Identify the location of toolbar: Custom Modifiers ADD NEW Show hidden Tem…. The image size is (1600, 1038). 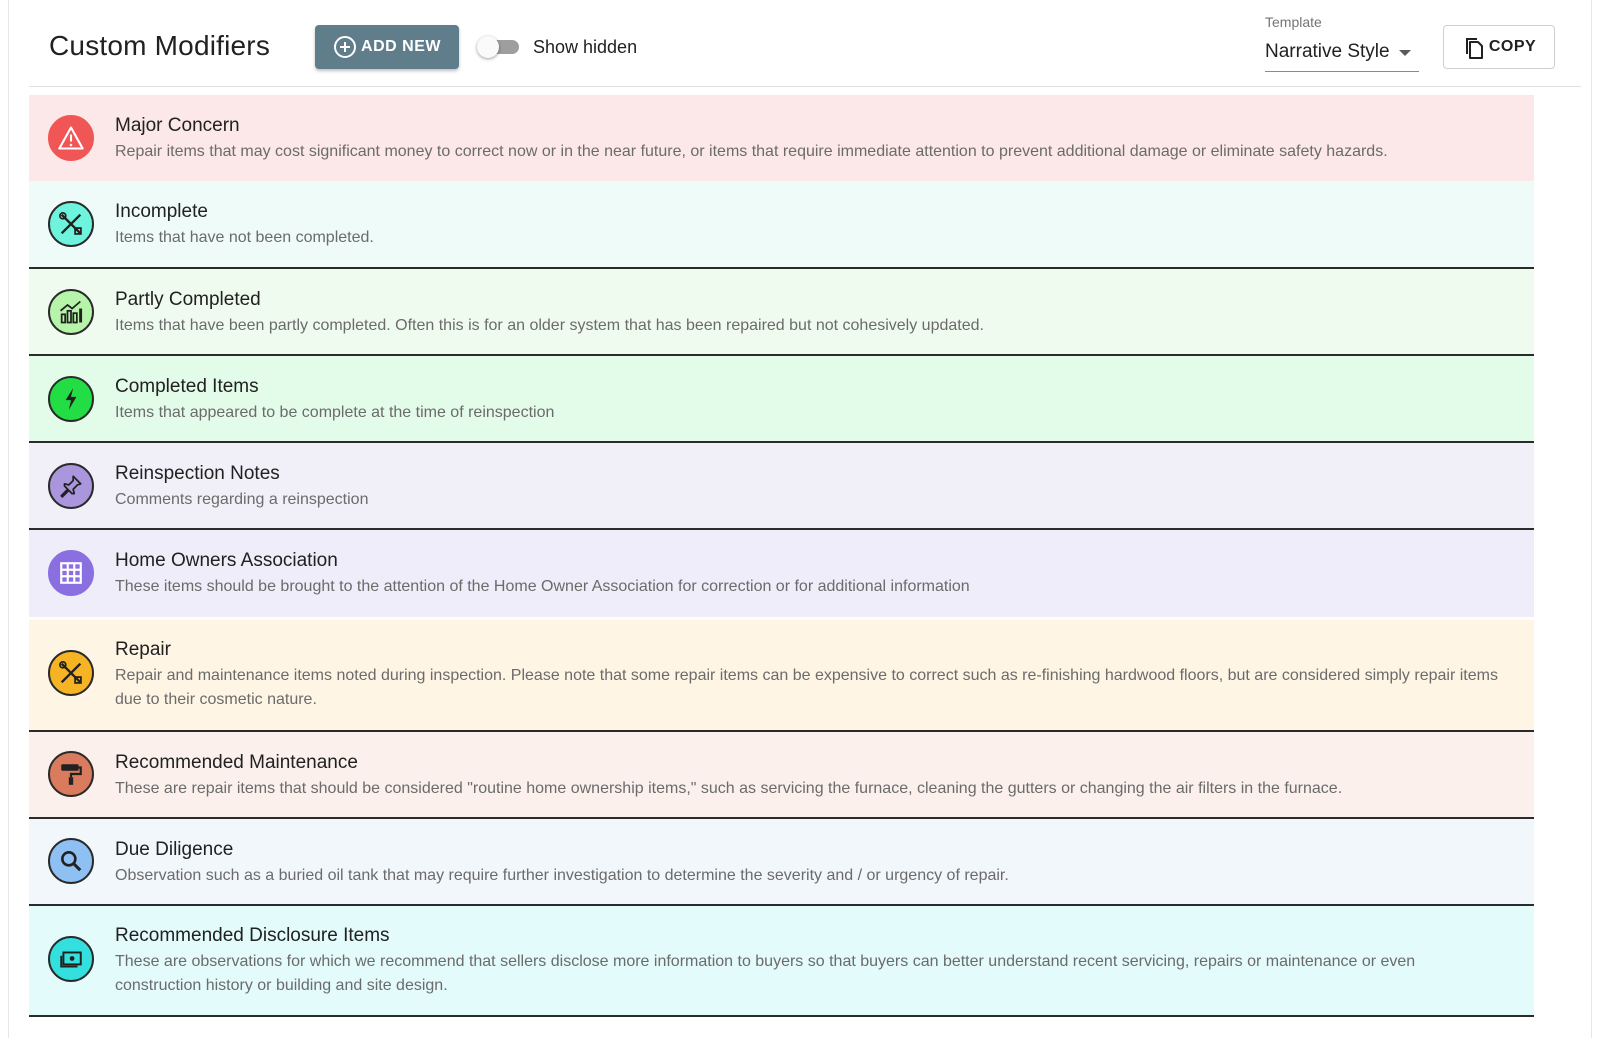
(805, 43).